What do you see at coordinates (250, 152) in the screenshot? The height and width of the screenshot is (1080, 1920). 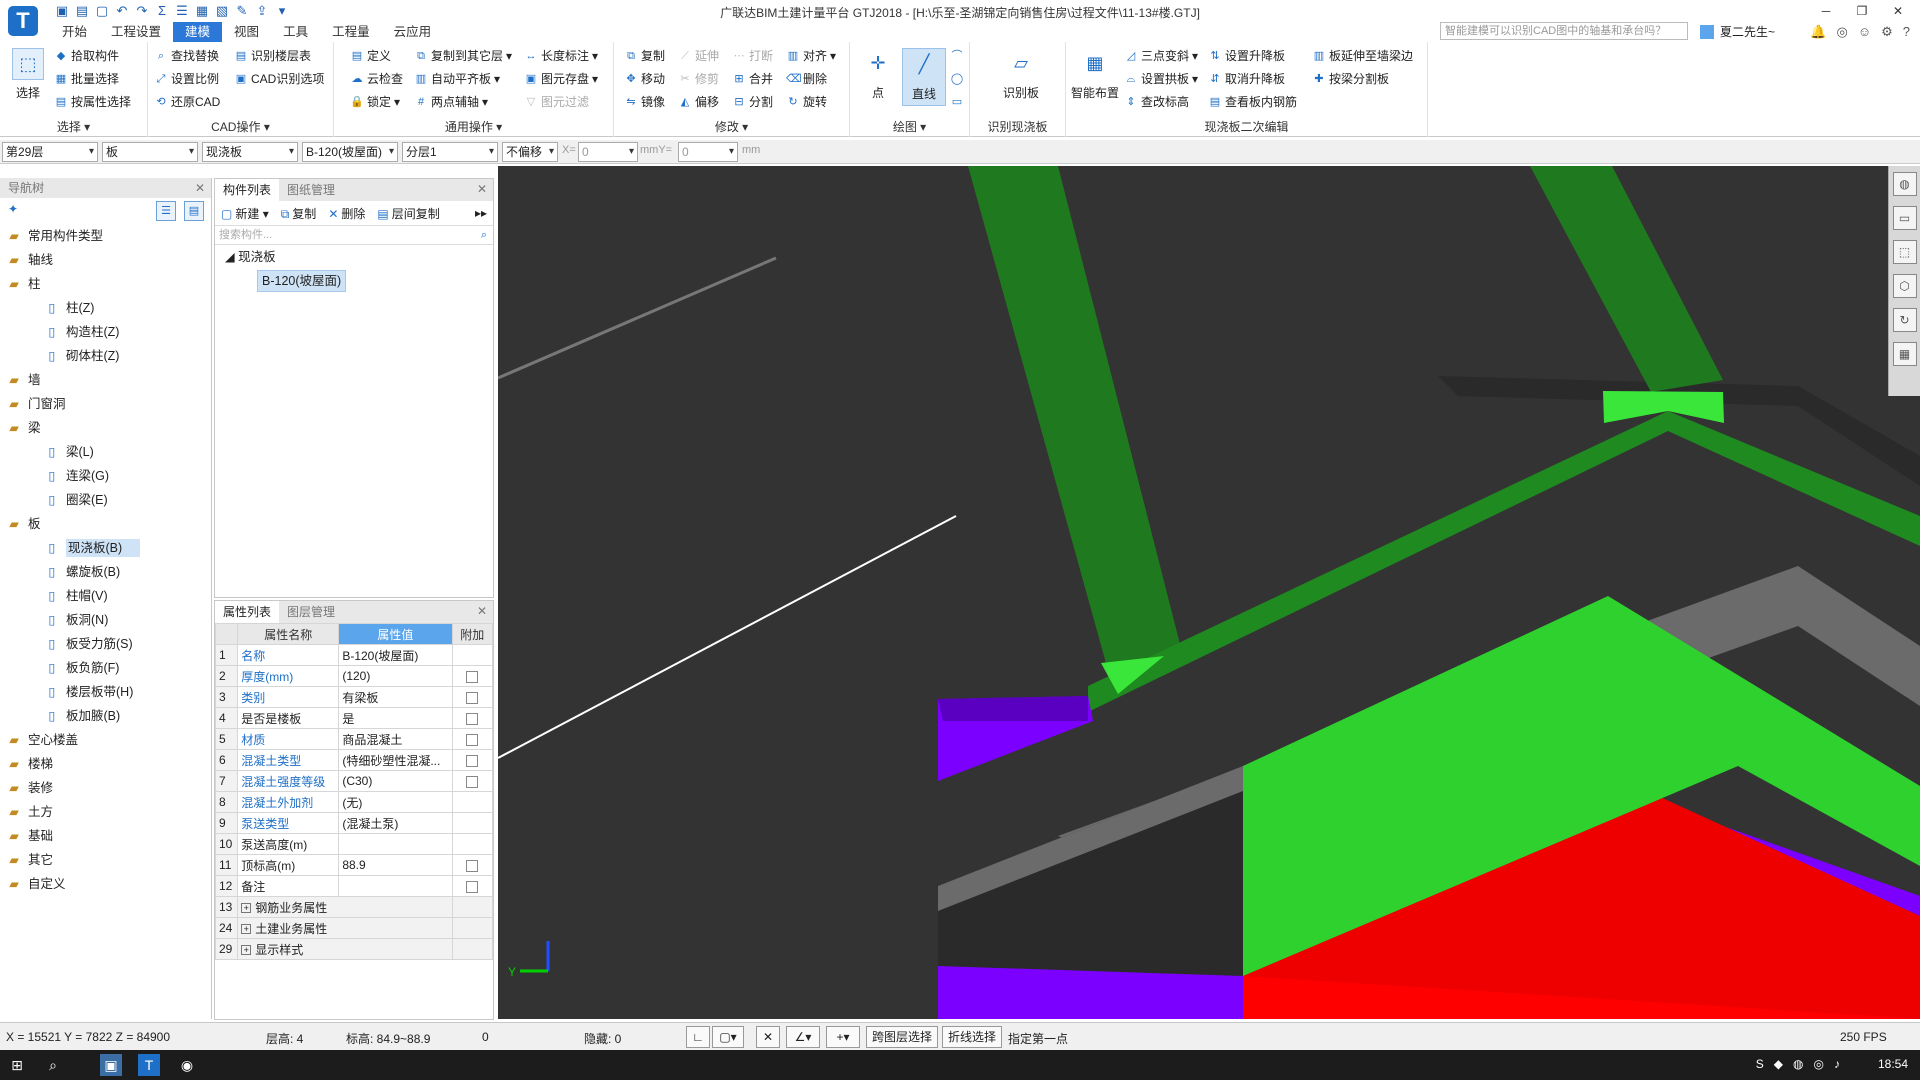 I see `subtype-select: 现浇板` at bounding box center [250, 152].